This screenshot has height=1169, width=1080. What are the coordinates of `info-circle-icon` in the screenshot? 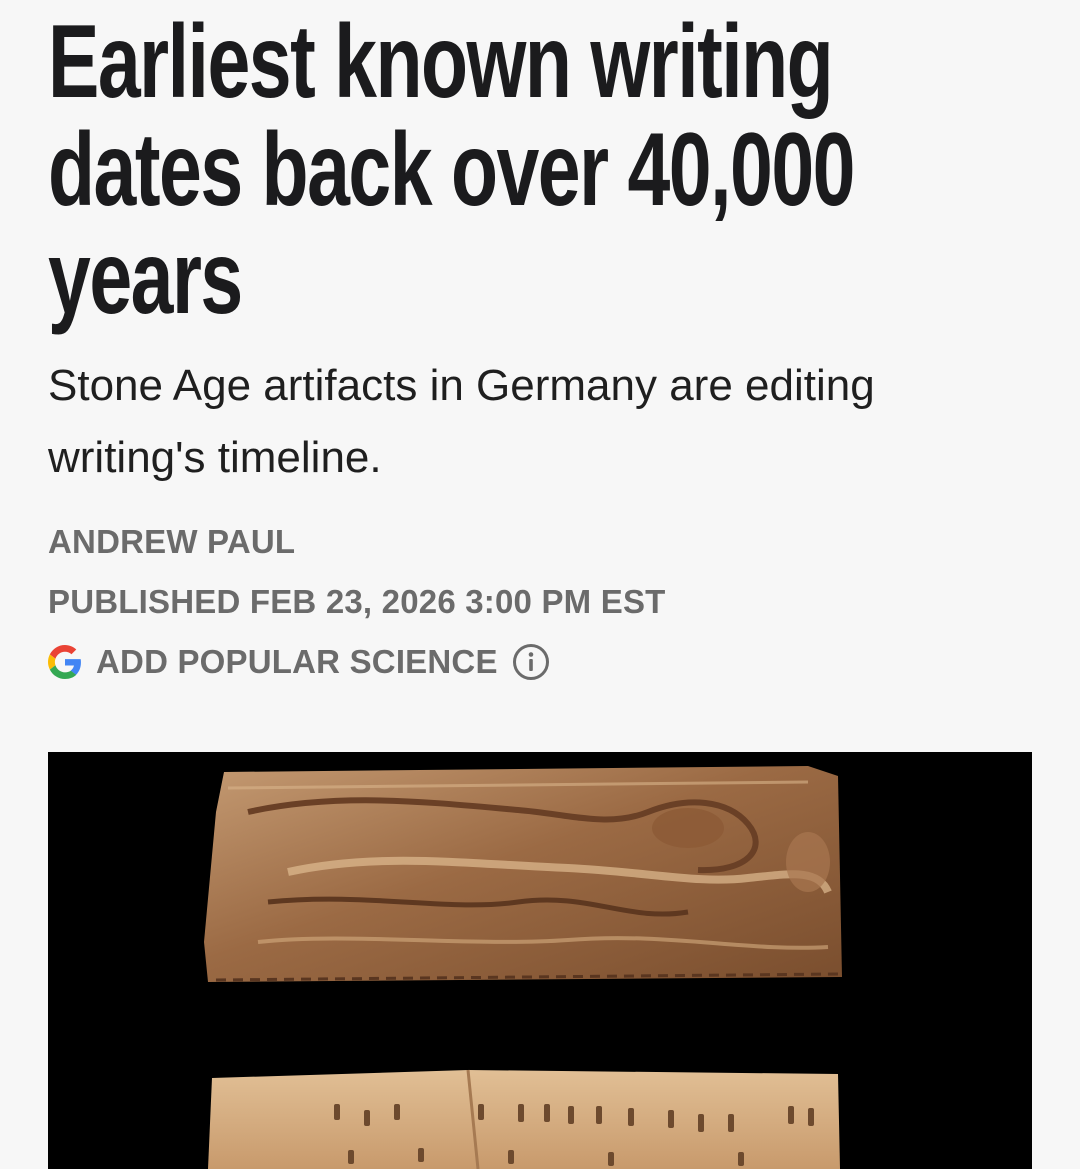 It's located at (531, 662).